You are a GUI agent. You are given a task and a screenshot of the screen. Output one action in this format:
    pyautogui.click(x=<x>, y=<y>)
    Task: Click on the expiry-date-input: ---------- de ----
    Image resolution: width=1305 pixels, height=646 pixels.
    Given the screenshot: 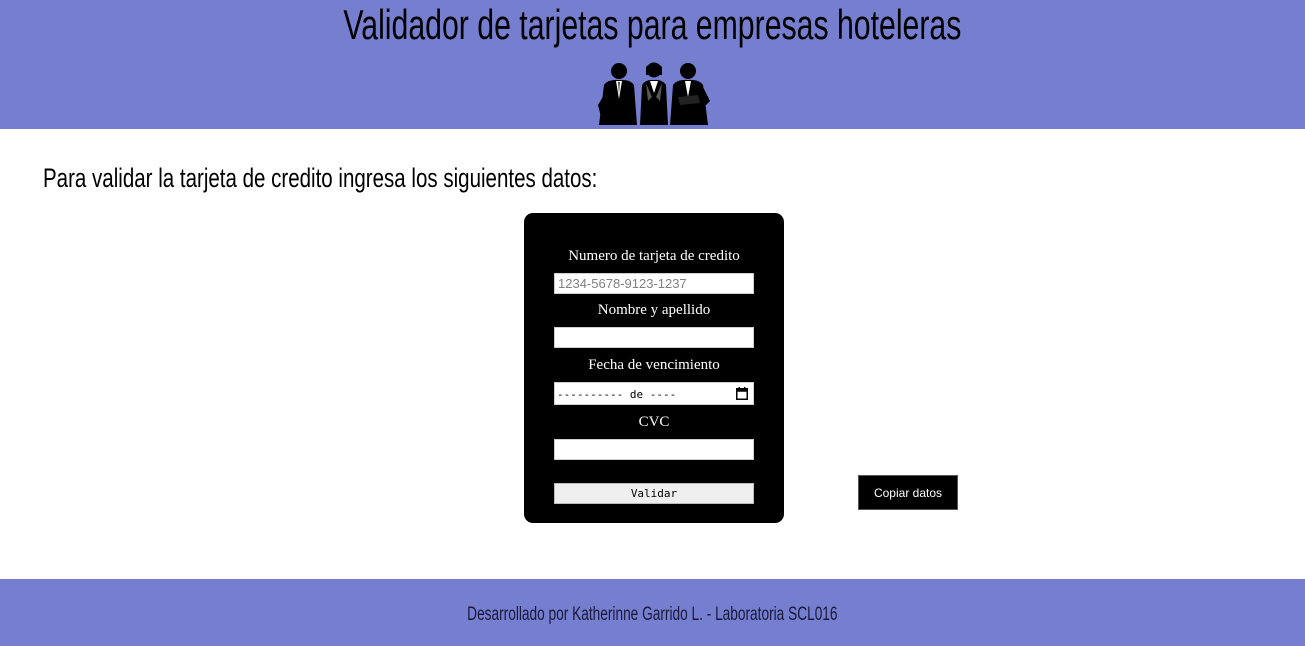 What is the action you would take?
    pyautogui.click(x=654, y=393)
    